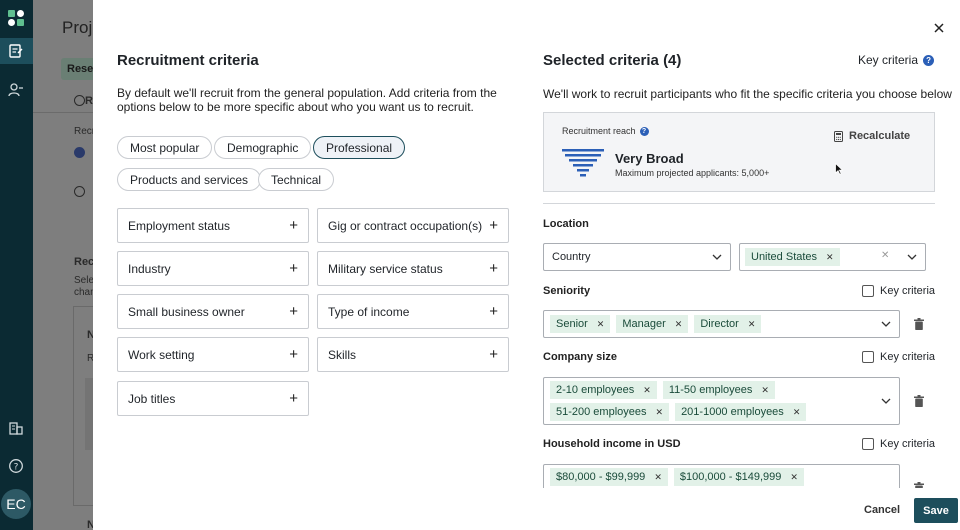 The width and height of the screenshot is (960, 530). I want to click on recruitment-criteria-title: Recruitment criteria, so click(188, 60).